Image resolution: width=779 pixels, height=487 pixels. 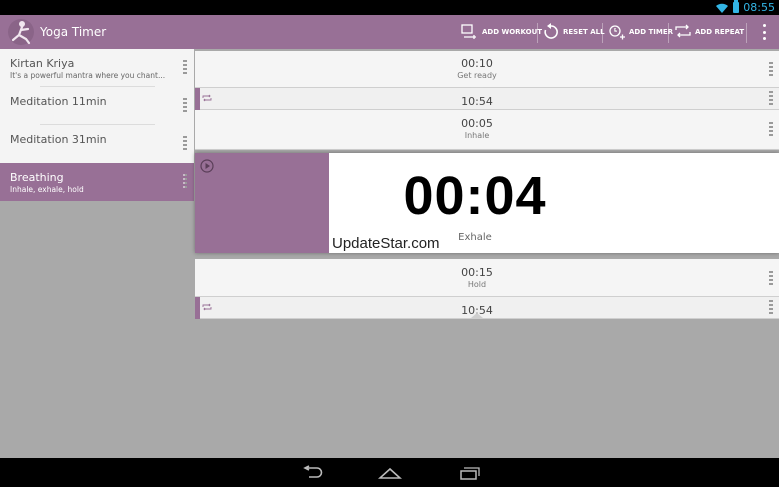 I want to click on status-bar: 08:55, so click(x=389, y=7).